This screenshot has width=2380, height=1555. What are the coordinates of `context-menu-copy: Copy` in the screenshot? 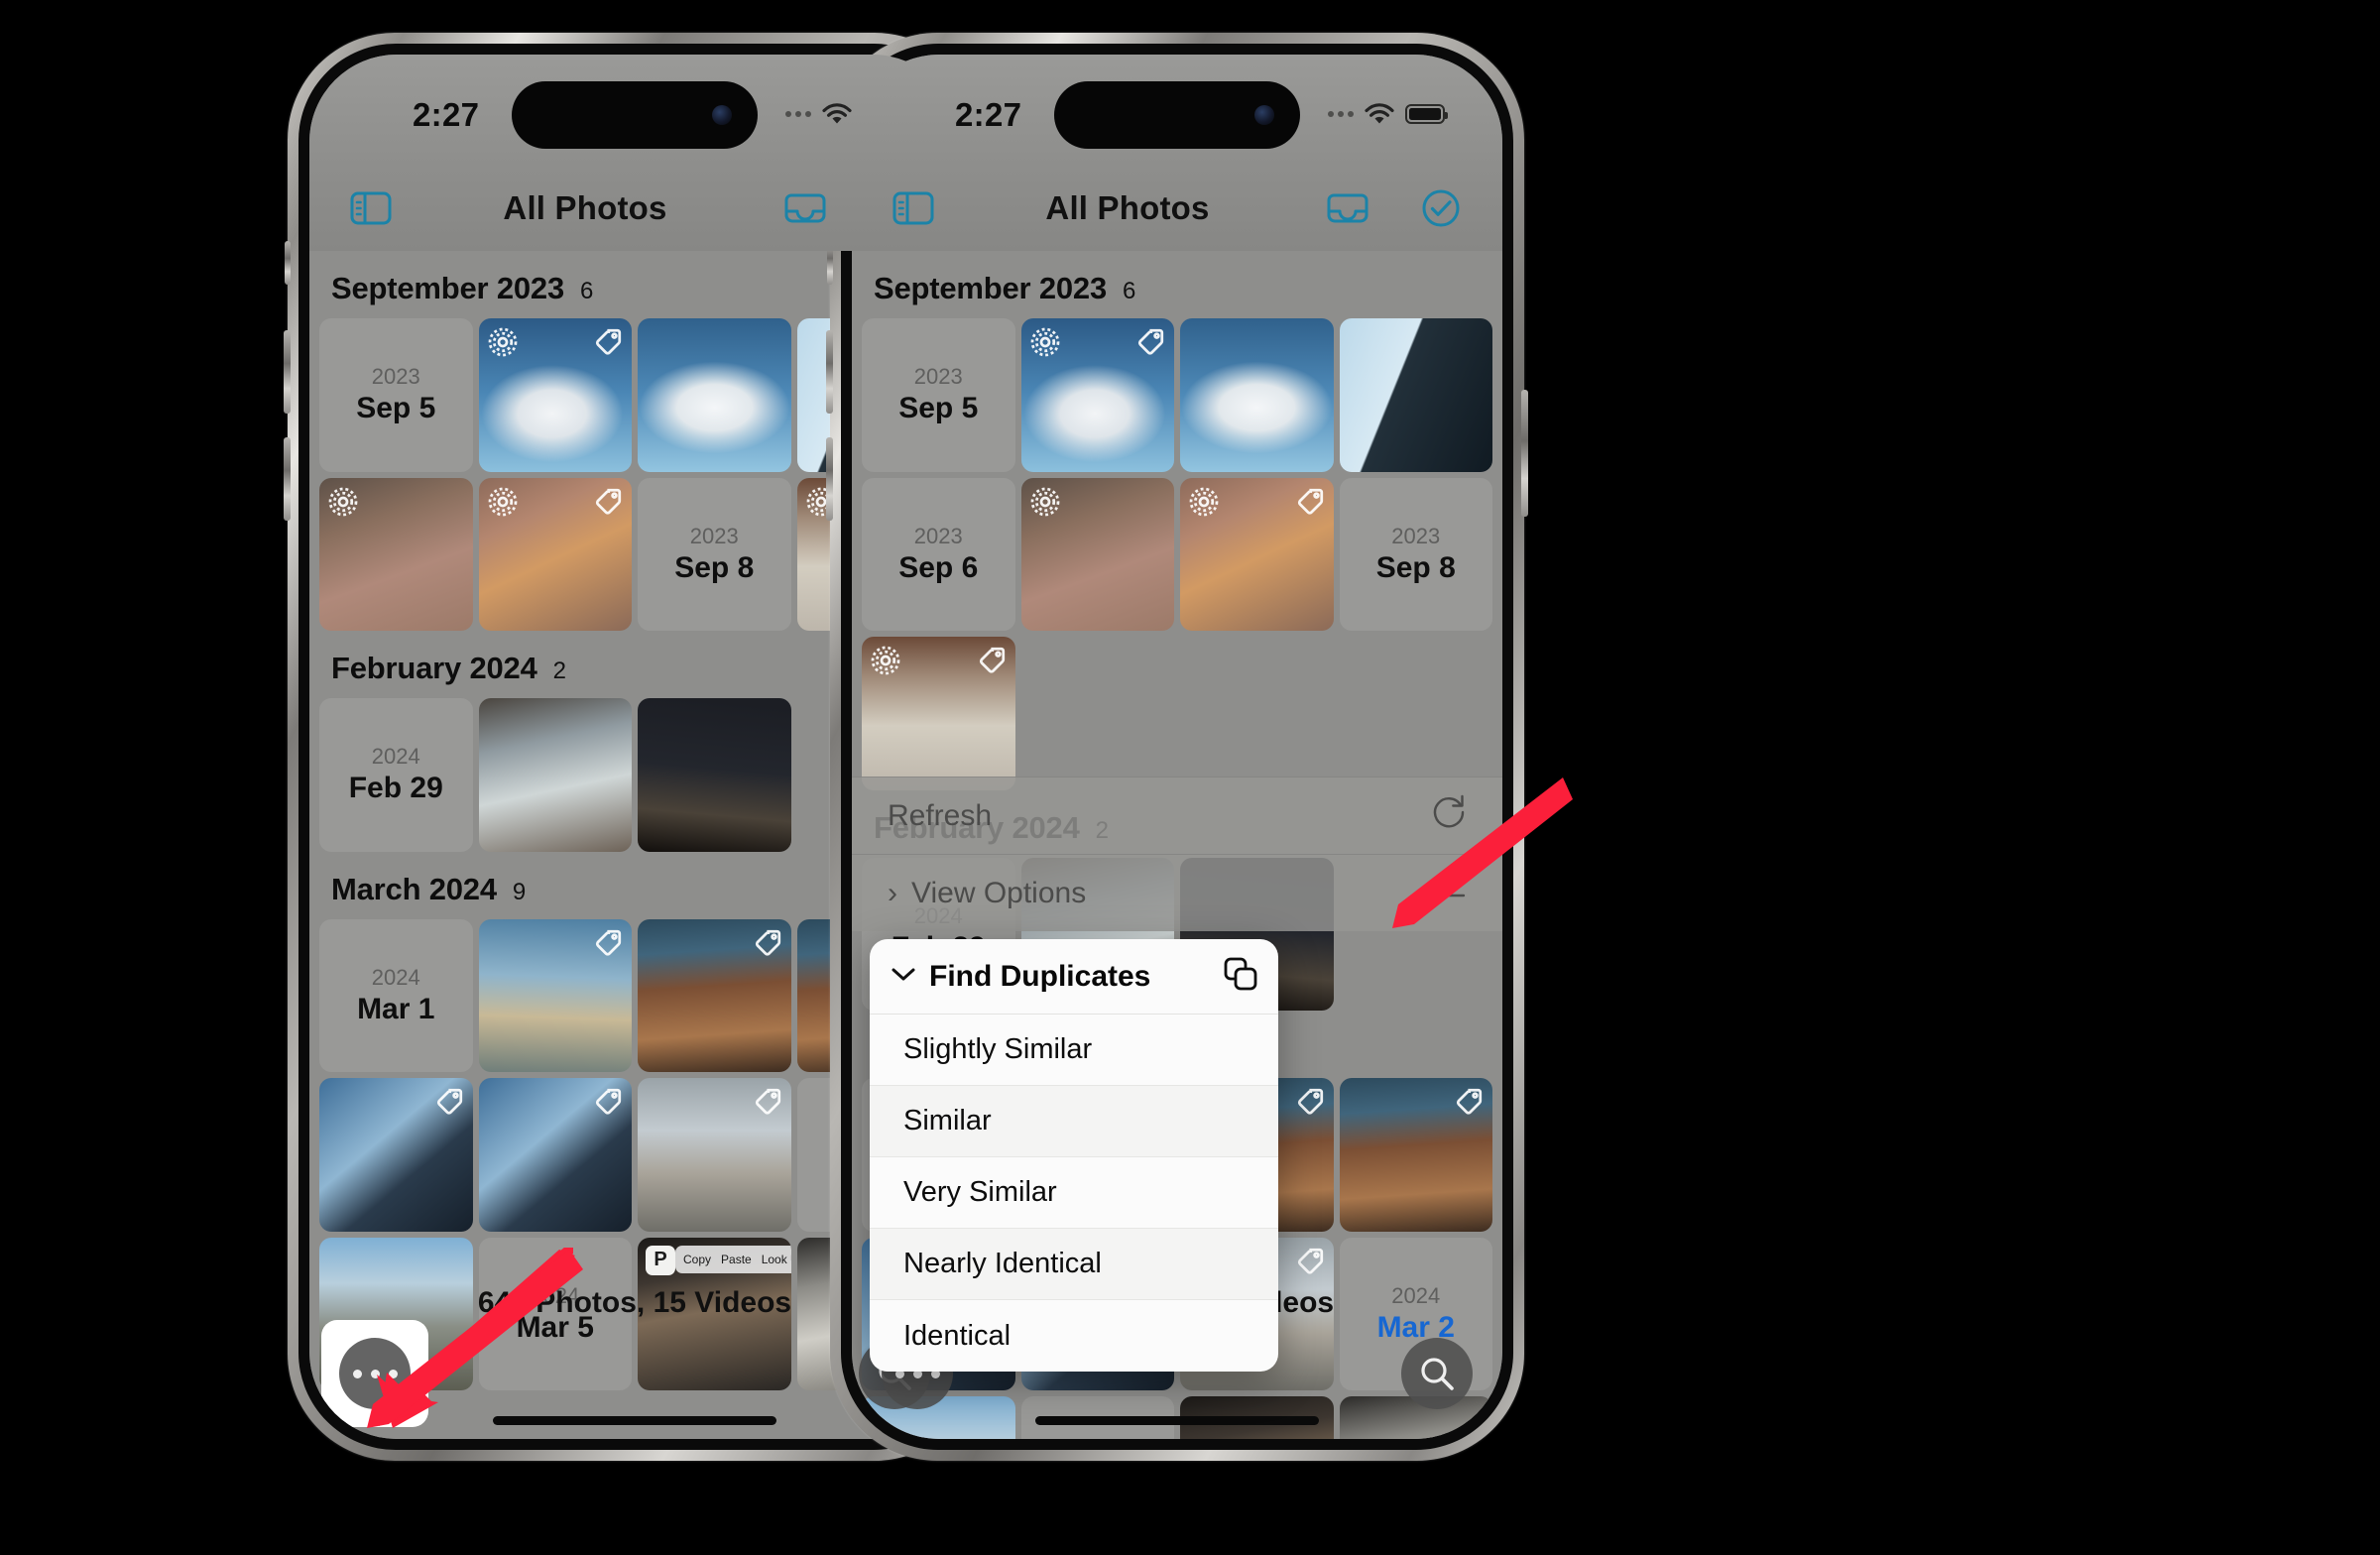 It's located at (697, 1259).